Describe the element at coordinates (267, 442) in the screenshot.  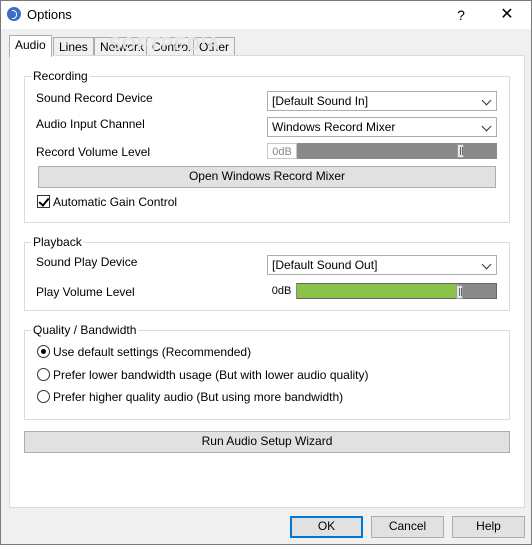
I see `run-audio-setup-wizard-button: Run Audio Setup Wizard` at that location.